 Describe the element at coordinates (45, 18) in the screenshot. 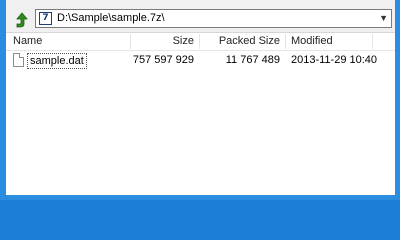

I see `archive-icon: 7` at that location.